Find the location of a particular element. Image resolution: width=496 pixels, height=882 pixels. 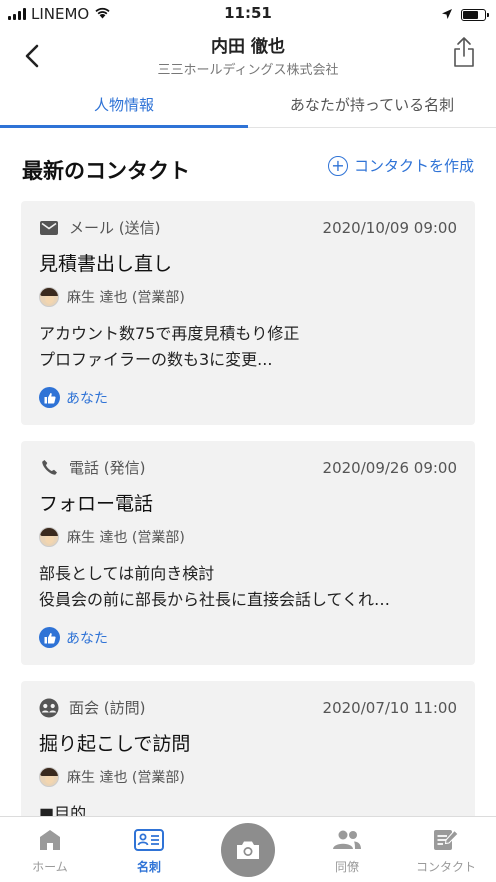

meeting-icon is located at coordinates (49, 708).